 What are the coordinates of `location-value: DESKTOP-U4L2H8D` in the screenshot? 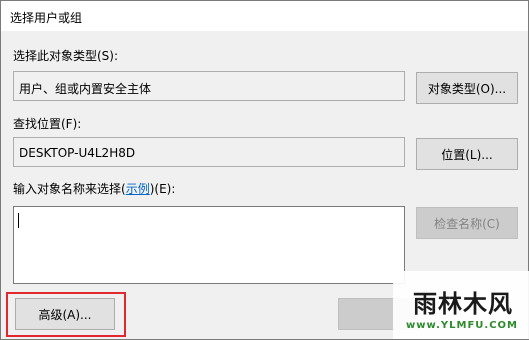 It's located at (77, 153).